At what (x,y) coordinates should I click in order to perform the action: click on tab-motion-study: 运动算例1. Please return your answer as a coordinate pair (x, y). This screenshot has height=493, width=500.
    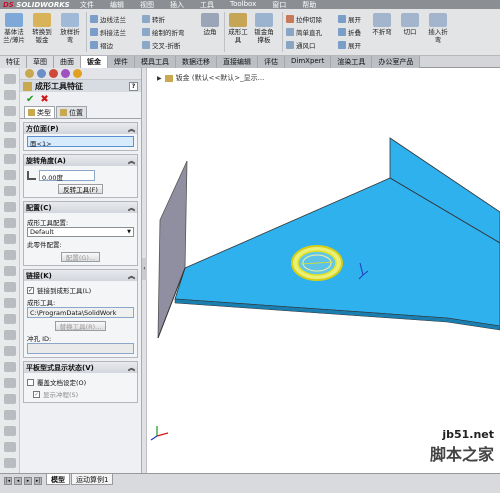
    Looking at the image, I should click on (92, 479).